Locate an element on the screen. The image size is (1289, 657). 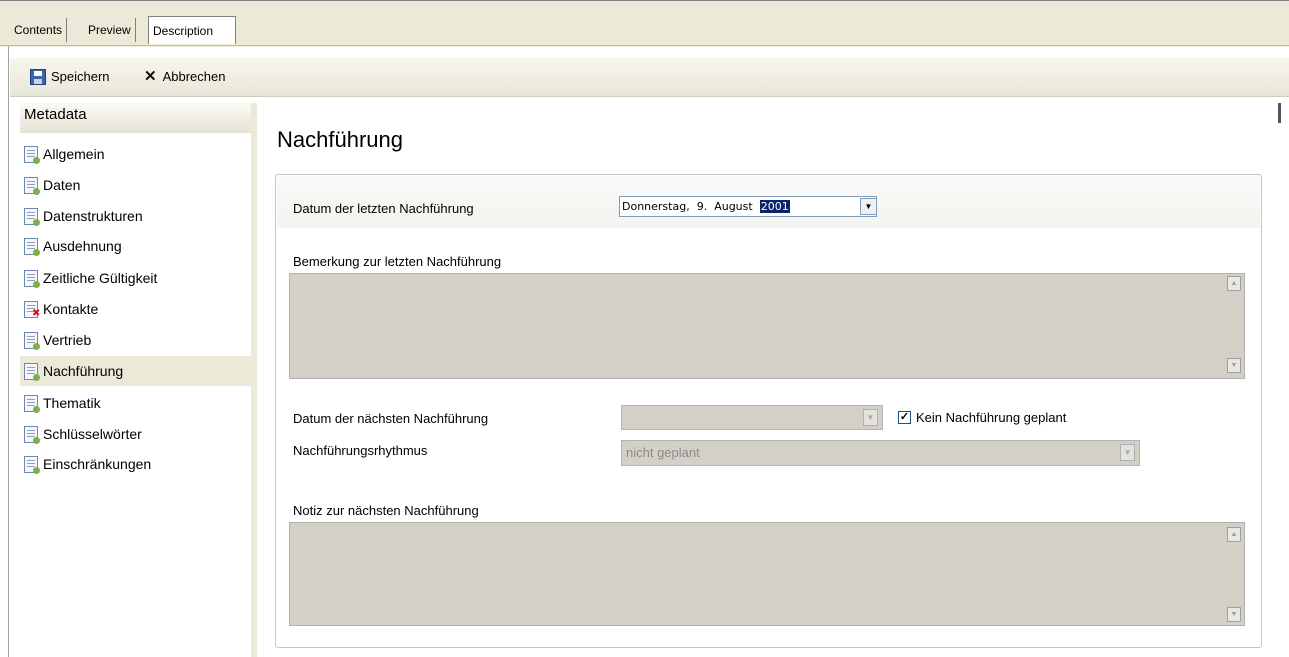
document-error-icon is located at coordinates (32, 309).